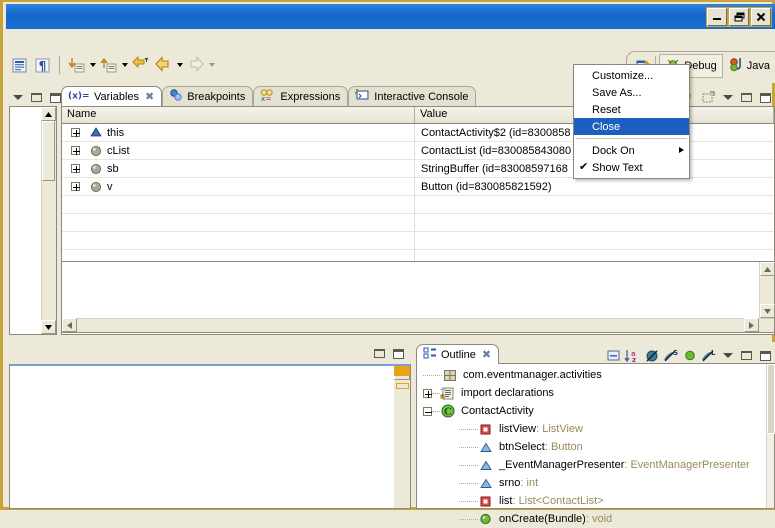  What do you see at coordinates (238, 150) in the screenshot?
I see `cell-name: cList` at bounding box center [238, 150].